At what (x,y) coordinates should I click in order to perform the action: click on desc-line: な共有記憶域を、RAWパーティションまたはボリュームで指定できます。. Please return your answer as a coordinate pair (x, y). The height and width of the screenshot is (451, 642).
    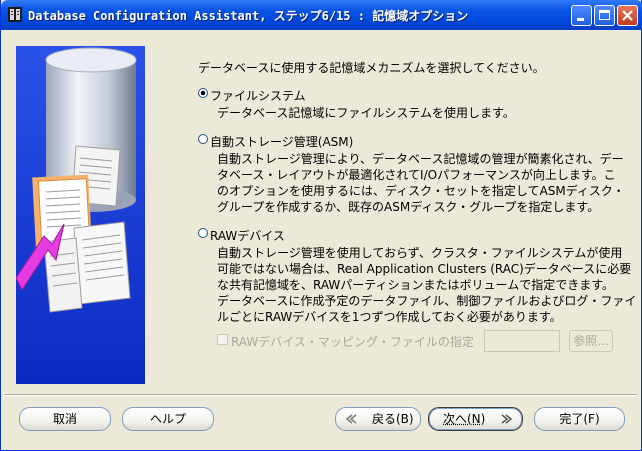
    Looking at the image, I should click on (415, 285).